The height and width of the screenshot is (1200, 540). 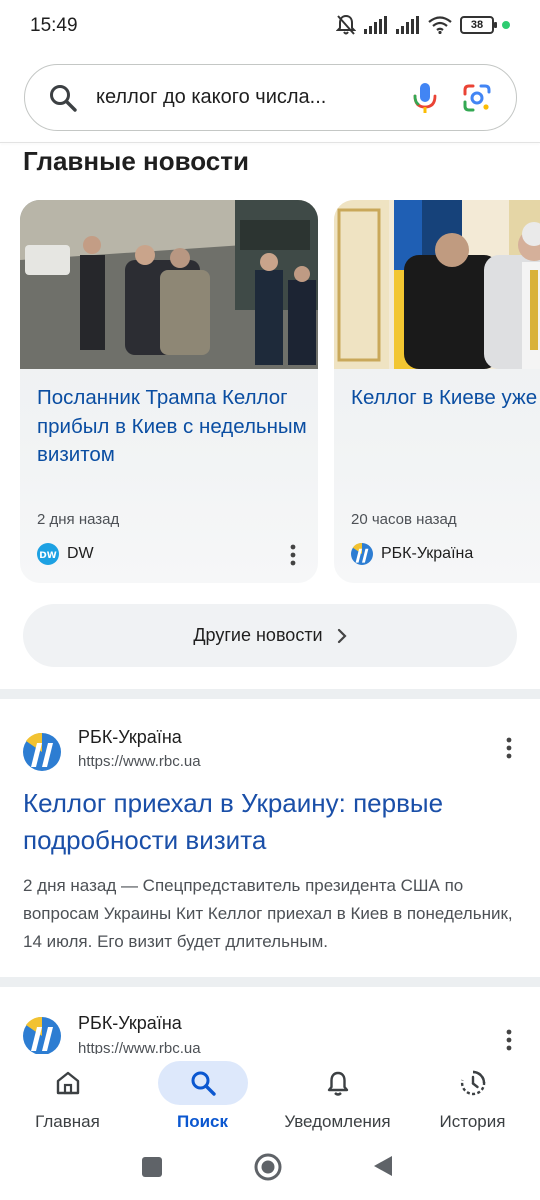 What do you see at coordinates (346, 24) in the screenshot?
I see `muted-bell-icon` at bounding box center [346, 24].